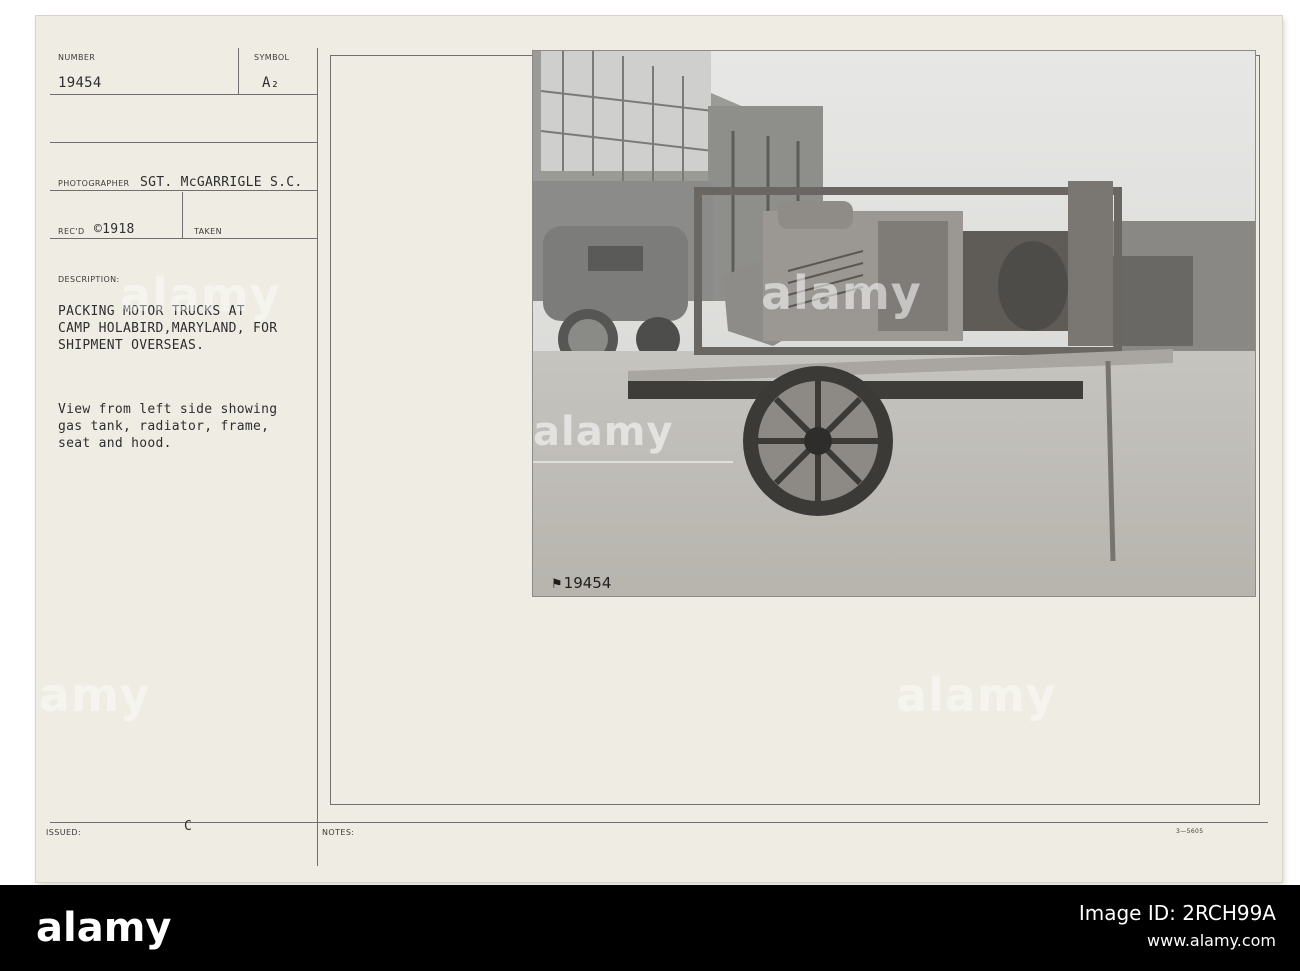 The width and height of the screenshot is (1300, 971). Describe the element at coordinates (64, 832) in the screenshot. I see `issued-label: ISSUED:` at that location.